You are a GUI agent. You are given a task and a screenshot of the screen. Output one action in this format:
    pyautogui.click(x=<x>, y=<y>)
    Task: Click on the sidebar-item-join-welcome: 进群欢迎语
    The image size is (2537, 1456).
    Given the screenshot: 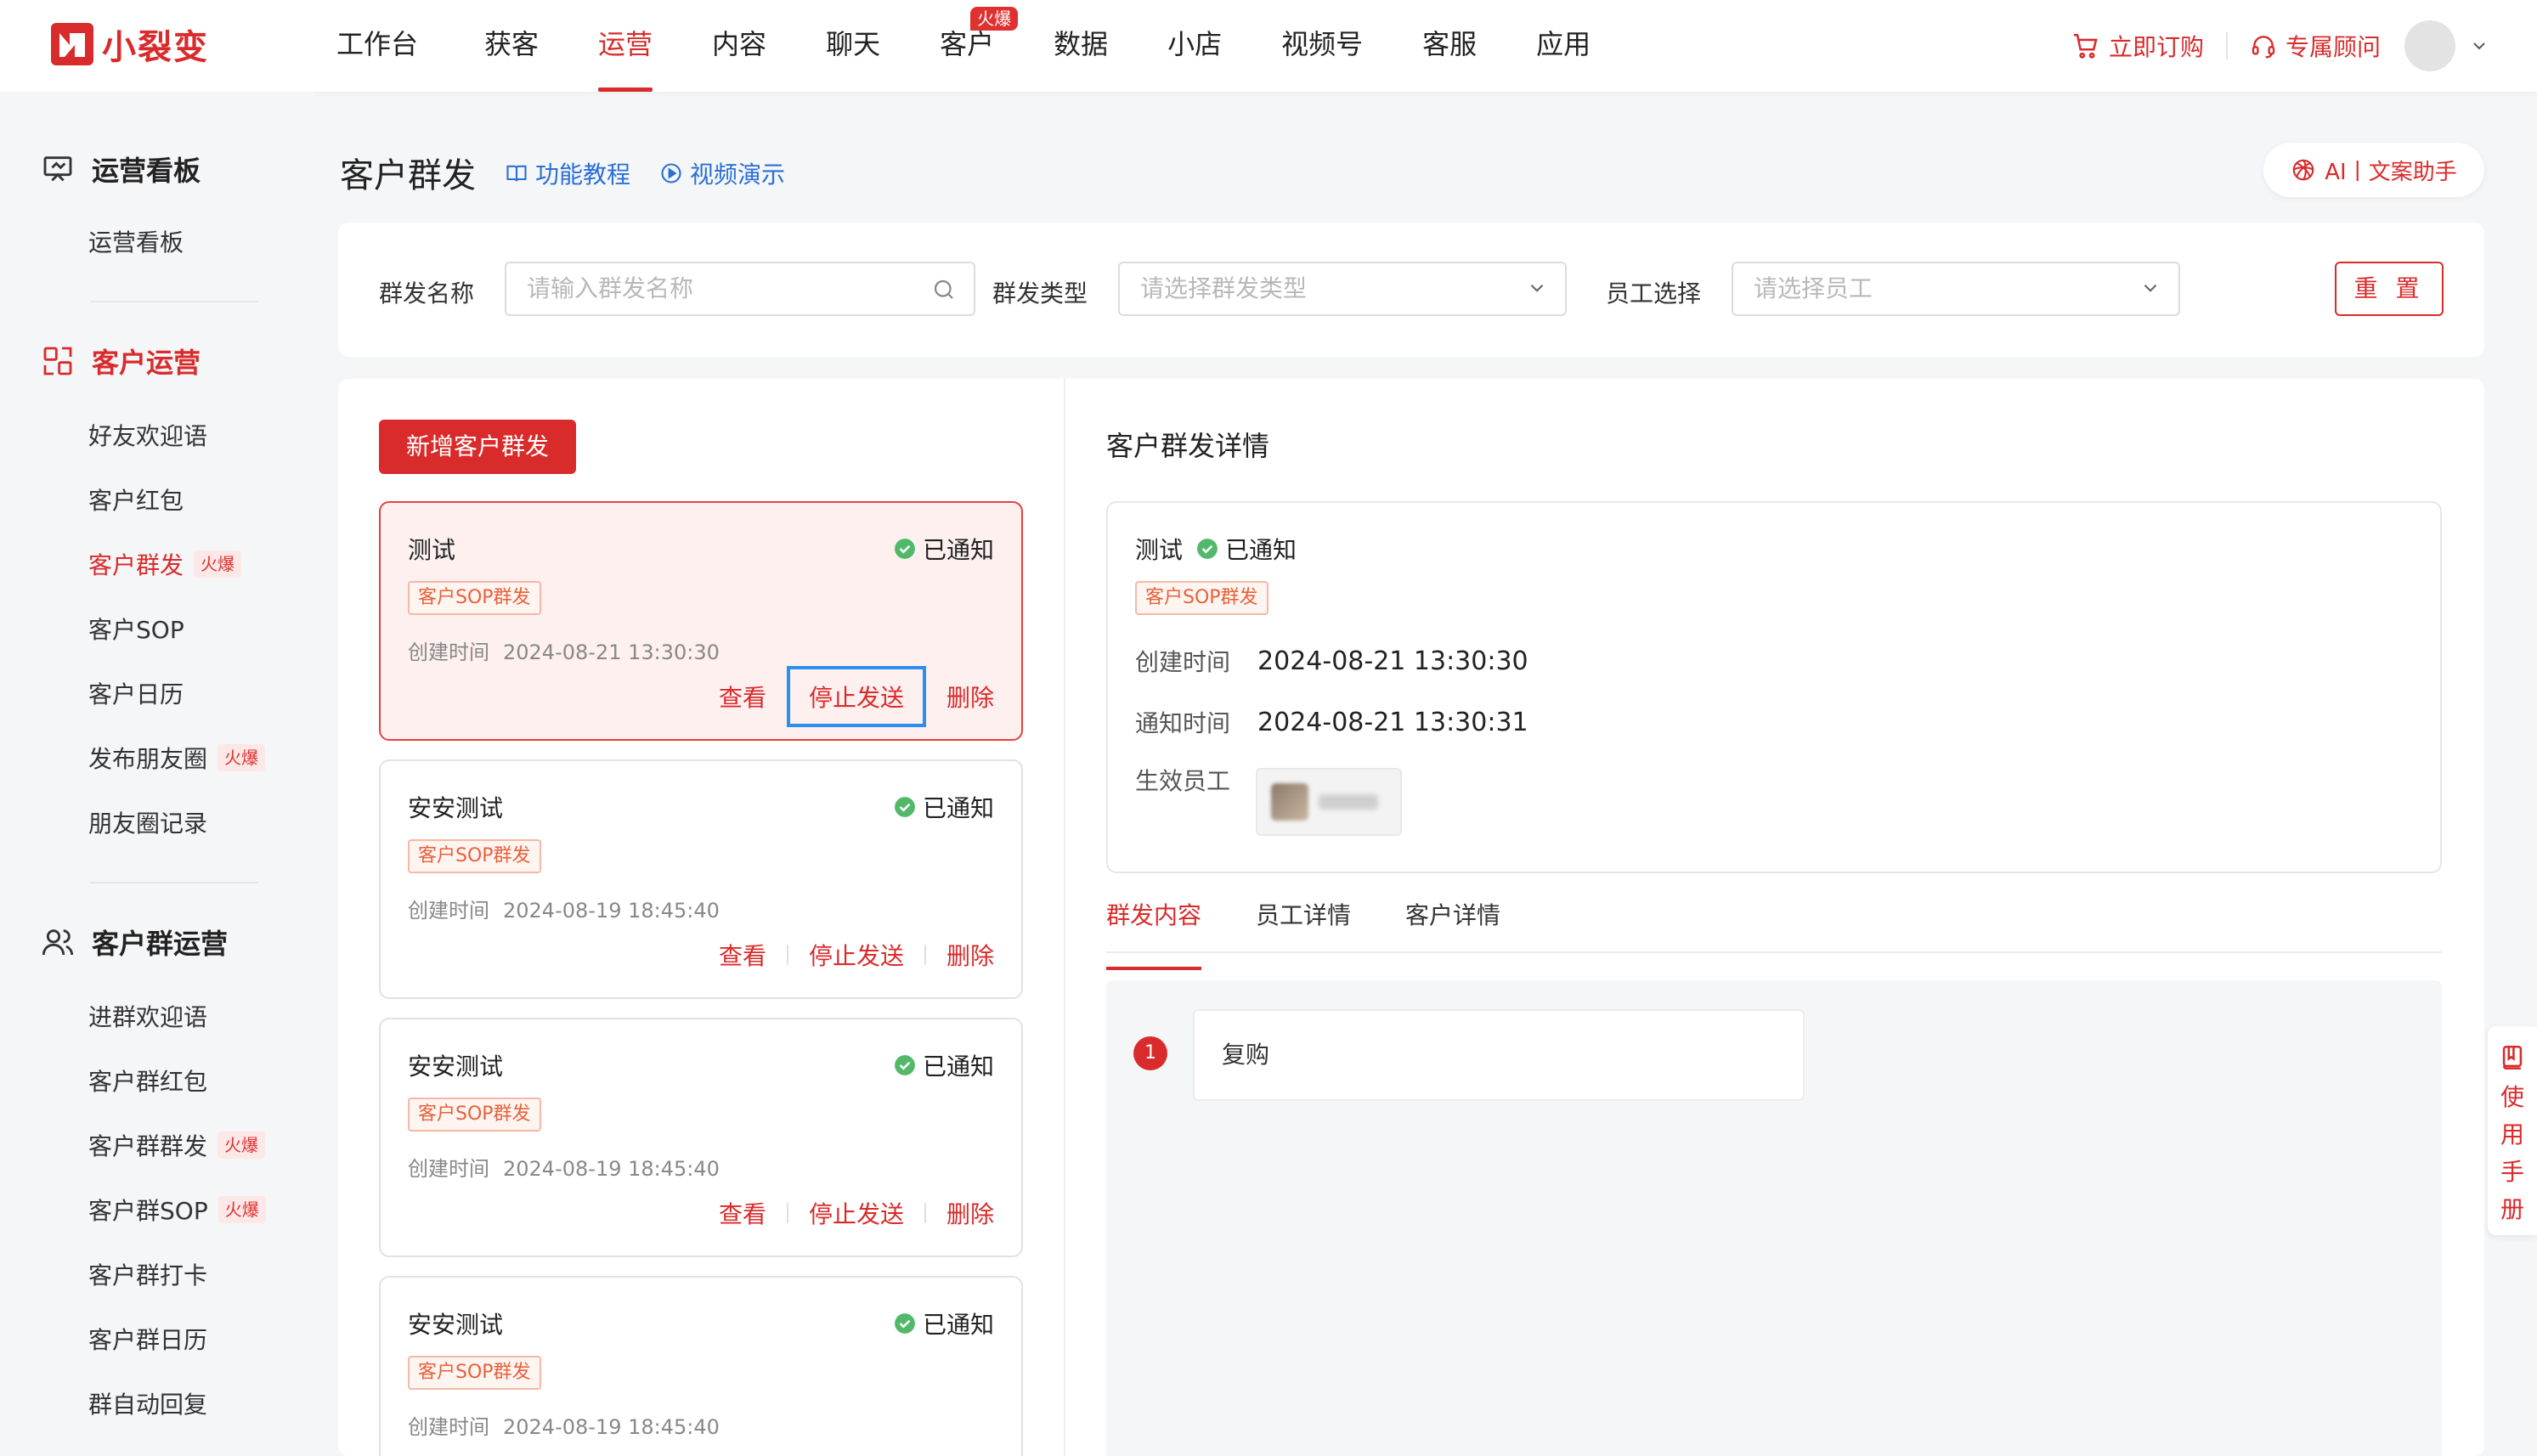 What is the action you would take?
    pyautogui.click(x=147, y=1016)
    